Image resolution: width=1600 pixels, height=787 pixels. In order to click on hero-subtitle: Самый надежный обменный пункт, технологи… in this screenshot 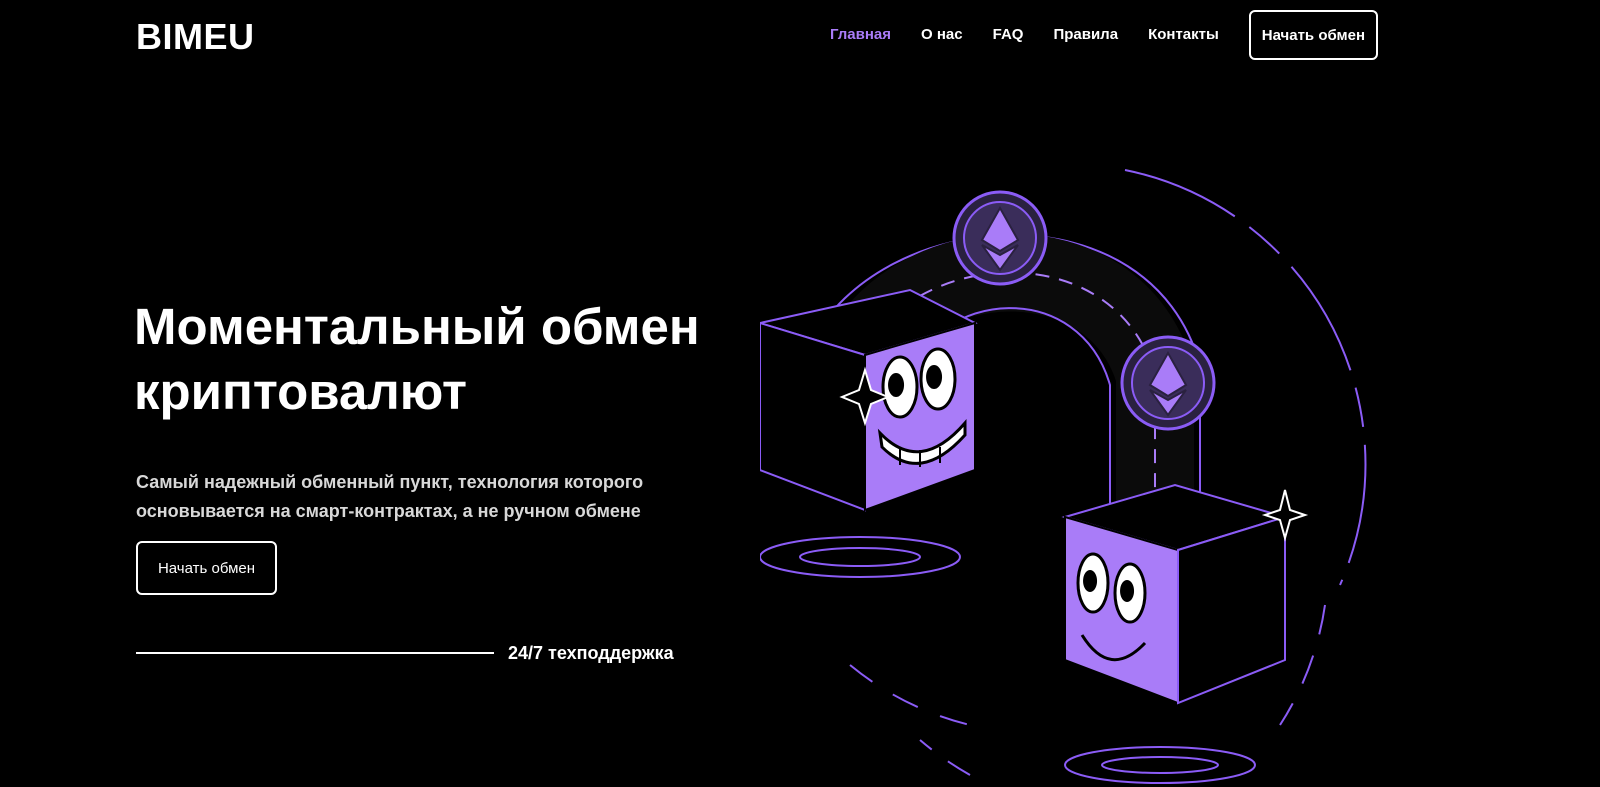, I will do `click(416, 497)`.